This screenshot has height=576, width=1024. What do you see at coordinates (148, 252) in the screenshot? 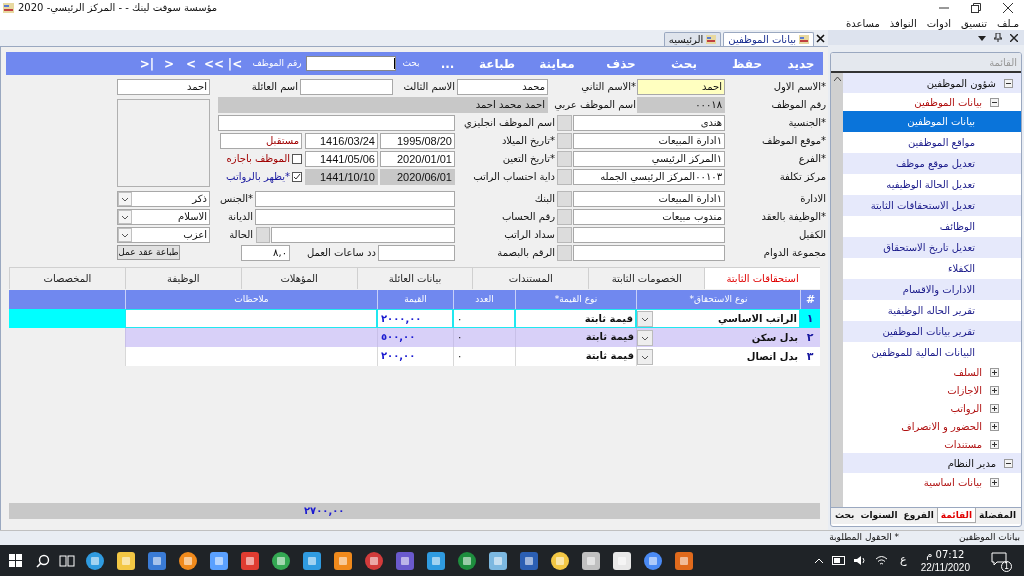
I see `print-contract-button: طباعة عقد عمل` at bounding box center [148, 252].